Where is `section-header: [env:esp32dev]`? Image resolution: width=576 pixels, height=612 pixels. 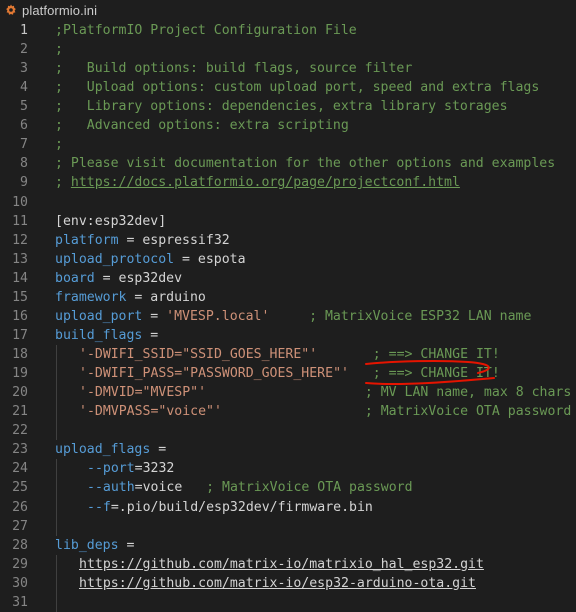
section-header: [env:esp32dev] is located at coordinates (111, 221).